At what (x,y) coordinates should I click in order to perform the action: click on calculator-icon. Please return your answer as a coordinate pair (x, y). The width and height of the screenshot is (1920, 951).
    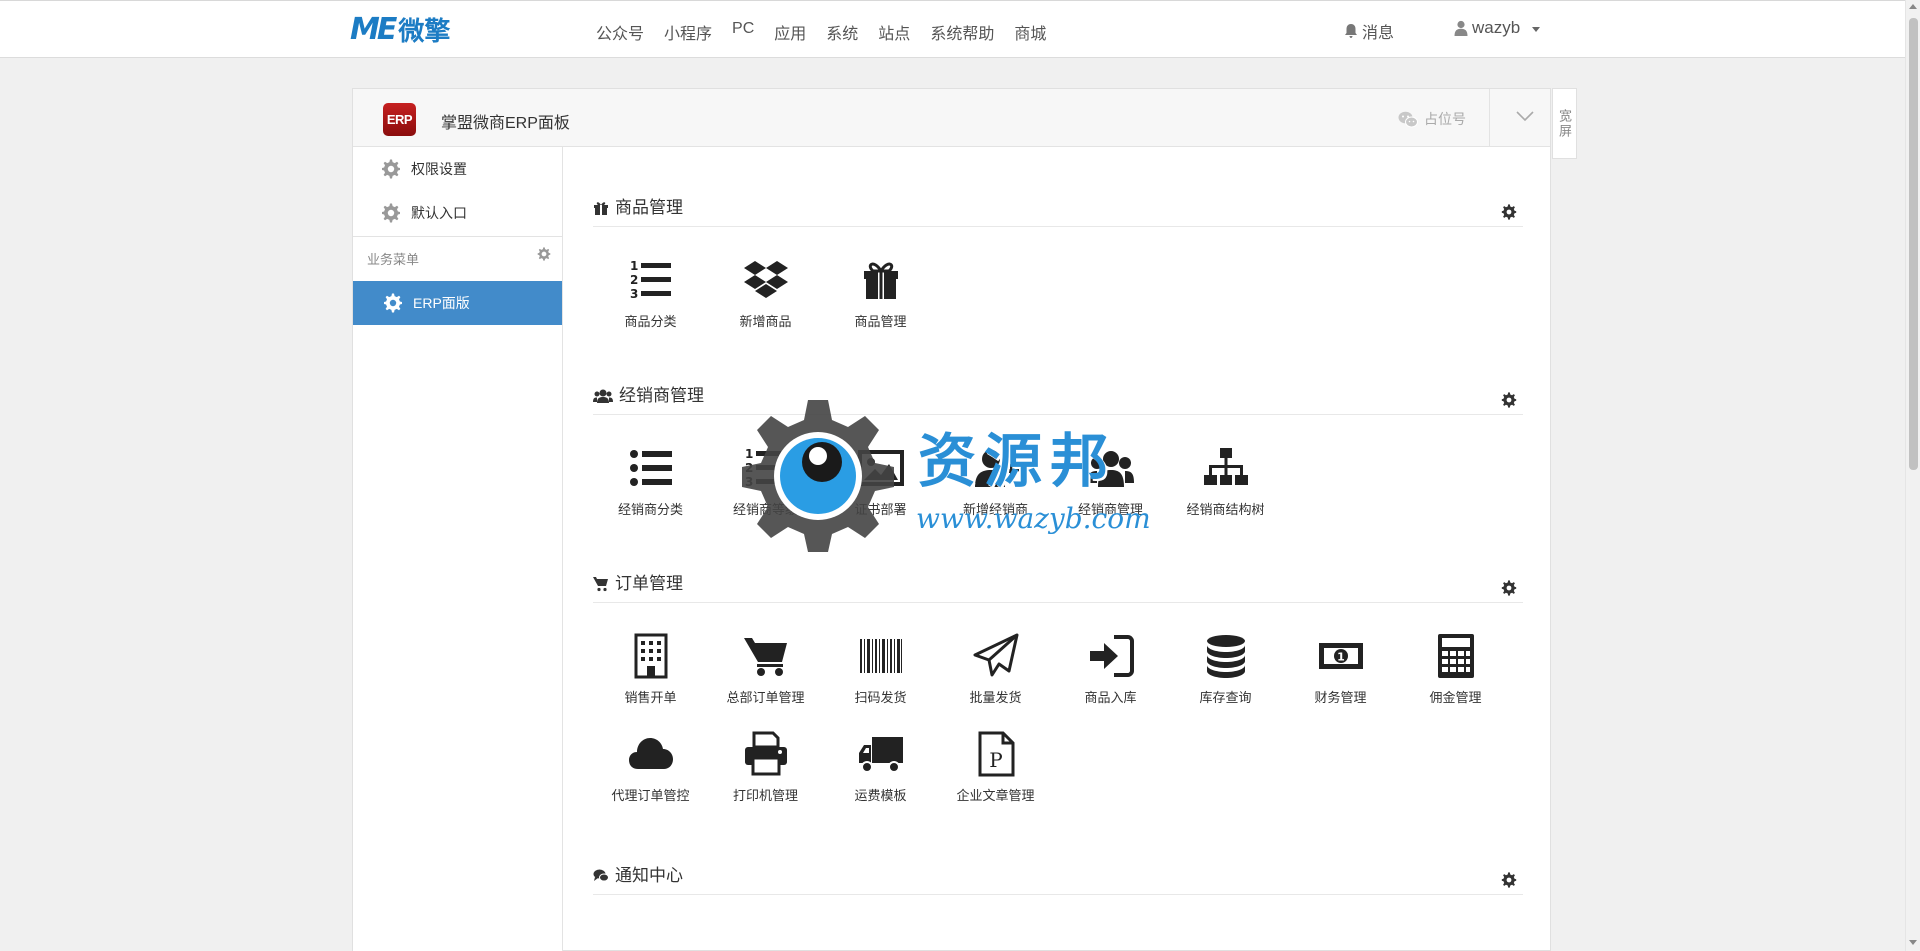
    Looking at the image, I should click on (1455, 656).